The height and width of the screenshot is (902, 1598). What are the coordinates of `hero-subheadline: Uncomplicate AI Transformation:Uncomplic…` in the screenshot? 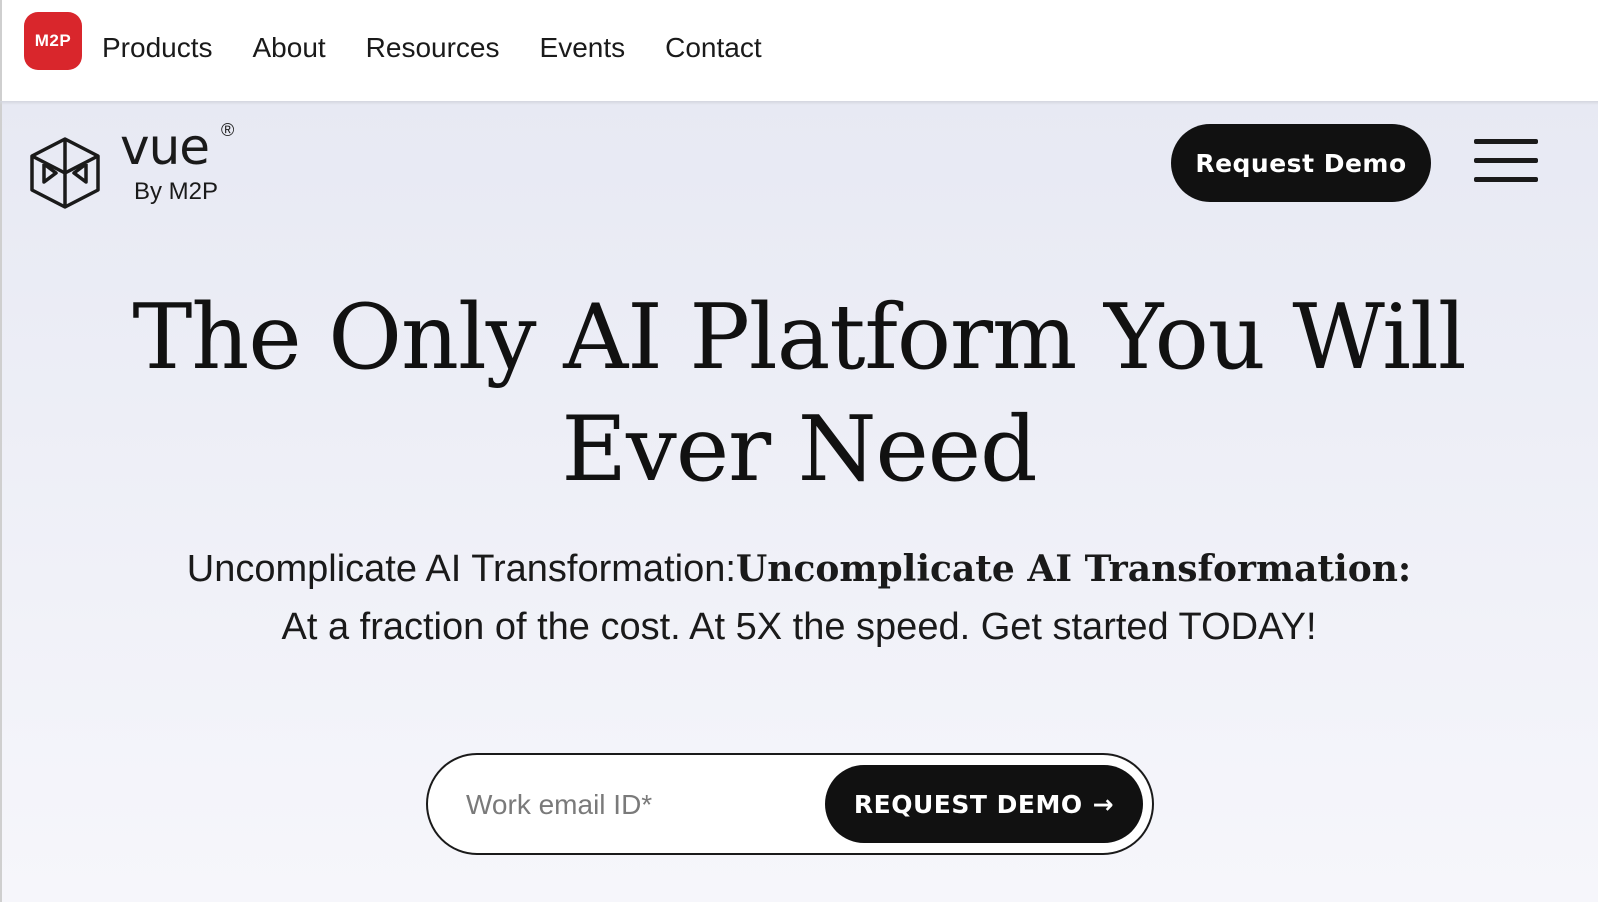 It's located at (799, 598).